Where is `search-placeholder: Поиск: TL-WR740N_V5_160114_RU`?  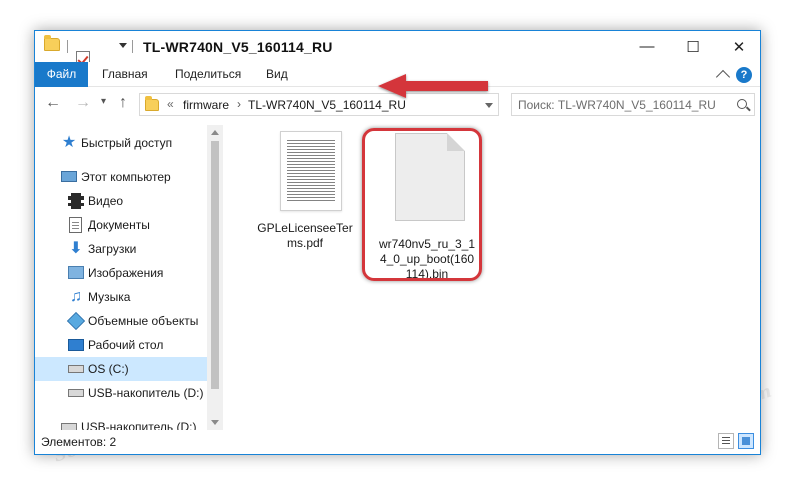
search-placeholder: Поиск: TL-WR740N_V5_160114_RU is located at coordinates (617, 105).